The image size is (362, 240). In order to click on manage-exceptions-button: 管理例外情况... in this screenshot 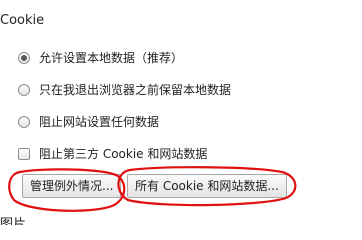, I will do `click(72, 186)`.